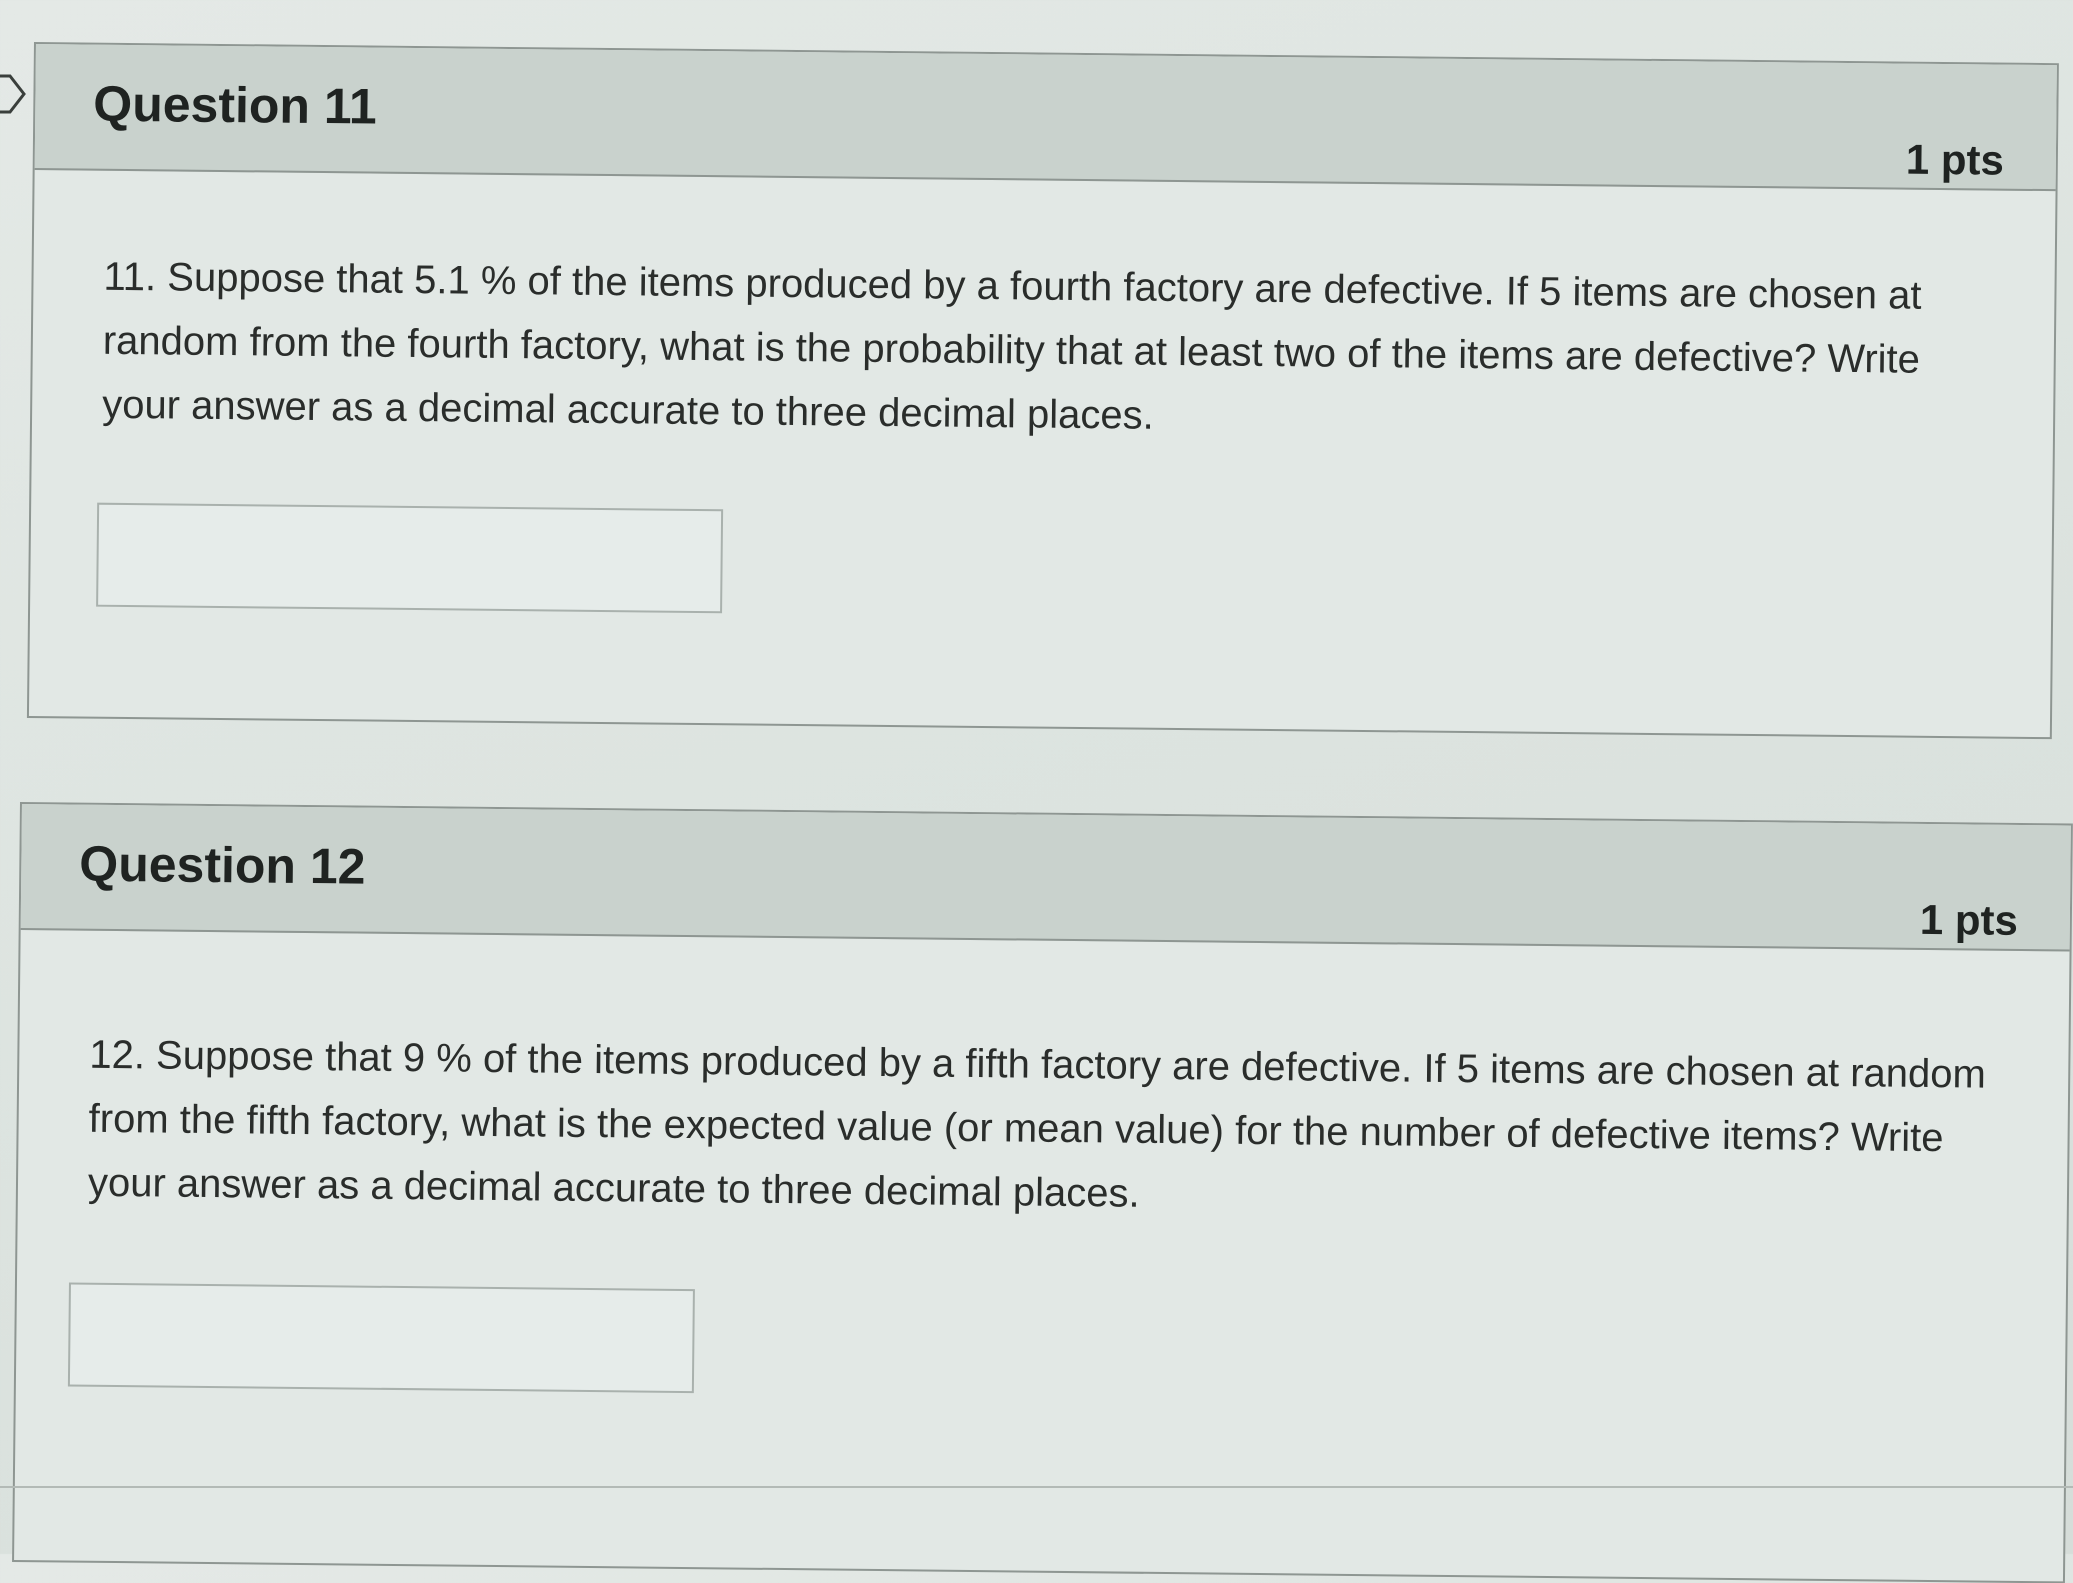 This screenshot has height=1583, width=2073. What do you see at coordinates (235, 105) in the screenshot?
I see `question-title: Question 11` at bounding box center [235, 105].